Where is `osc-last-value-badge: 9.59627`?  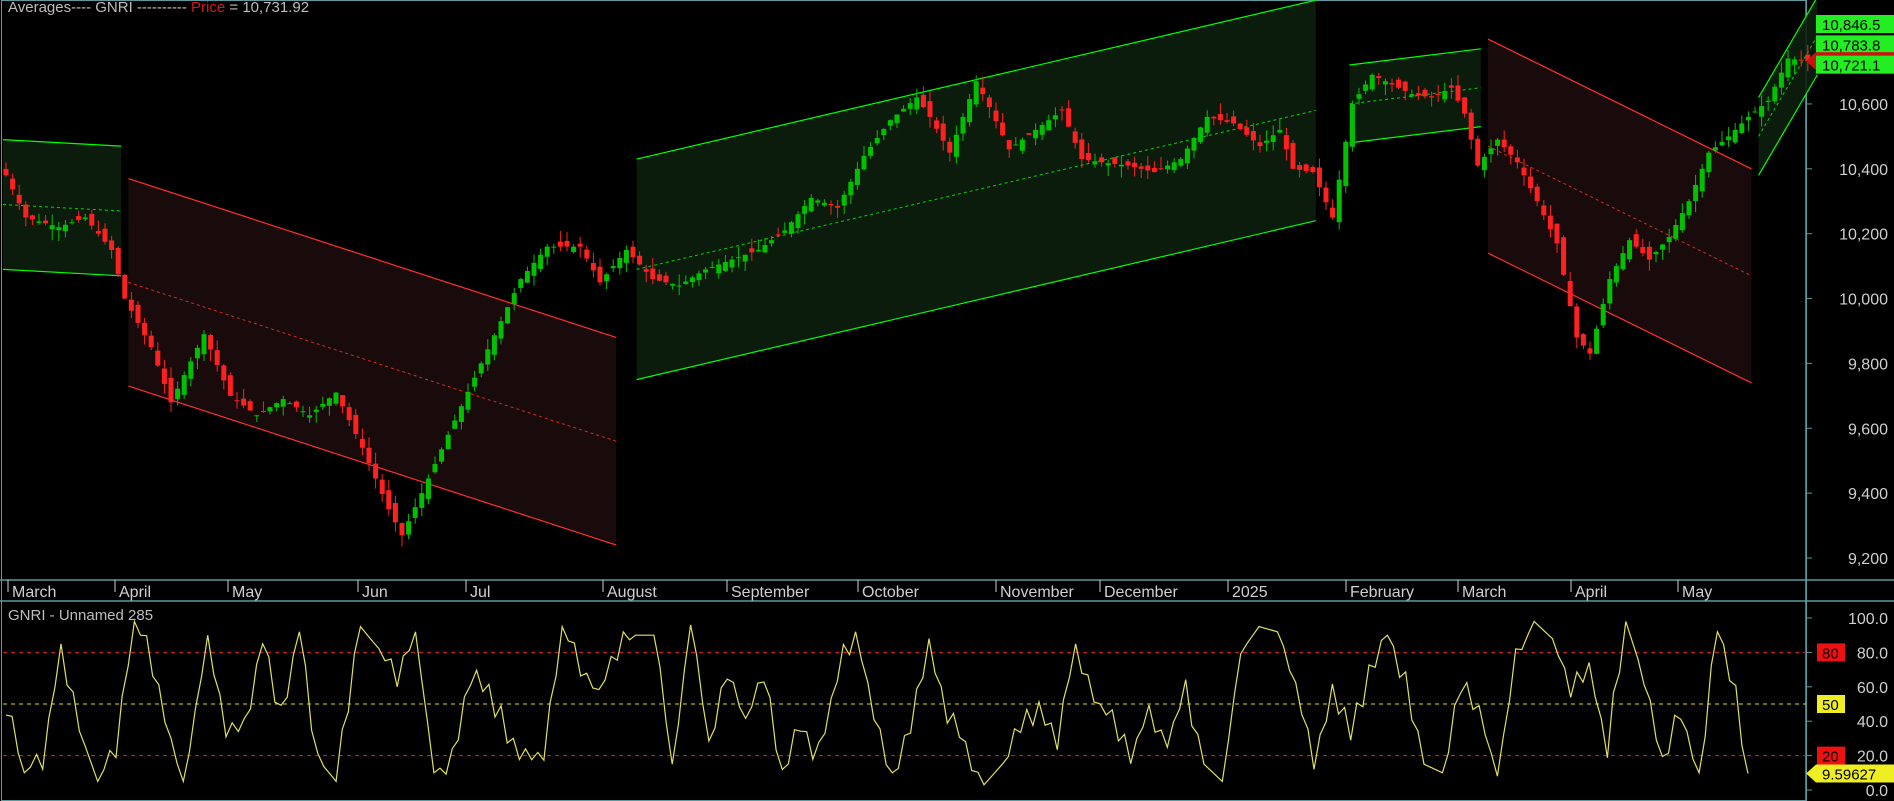 osc-last-value-badge: 9.59627 is located at coordinates (1850, 773).